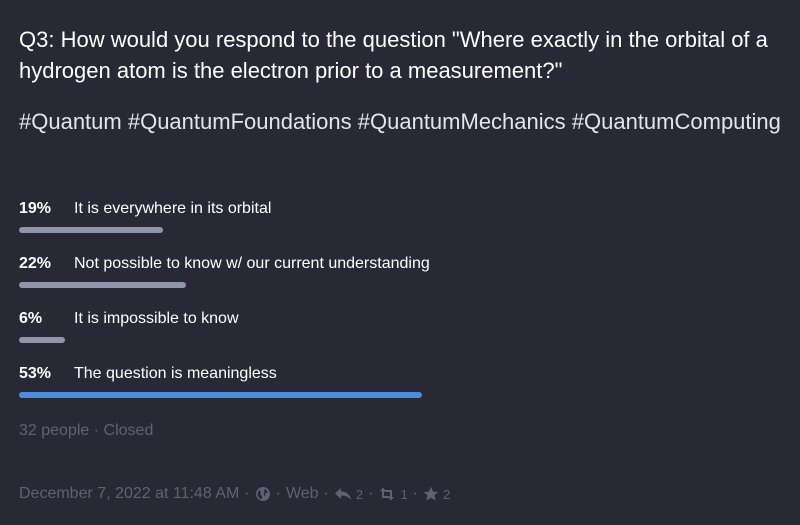  Describe the element at coordinates (263, 494) in the screenshot. I see `globe-icon` at that location.